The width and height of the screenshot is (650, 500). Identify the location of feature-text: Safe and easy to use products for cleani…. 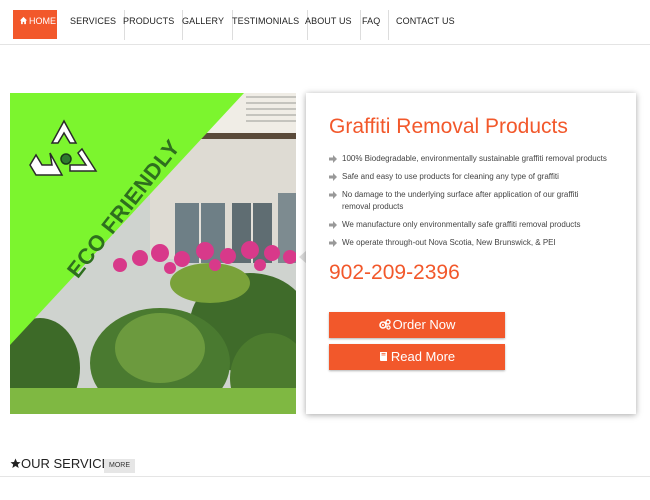
(450, 176).